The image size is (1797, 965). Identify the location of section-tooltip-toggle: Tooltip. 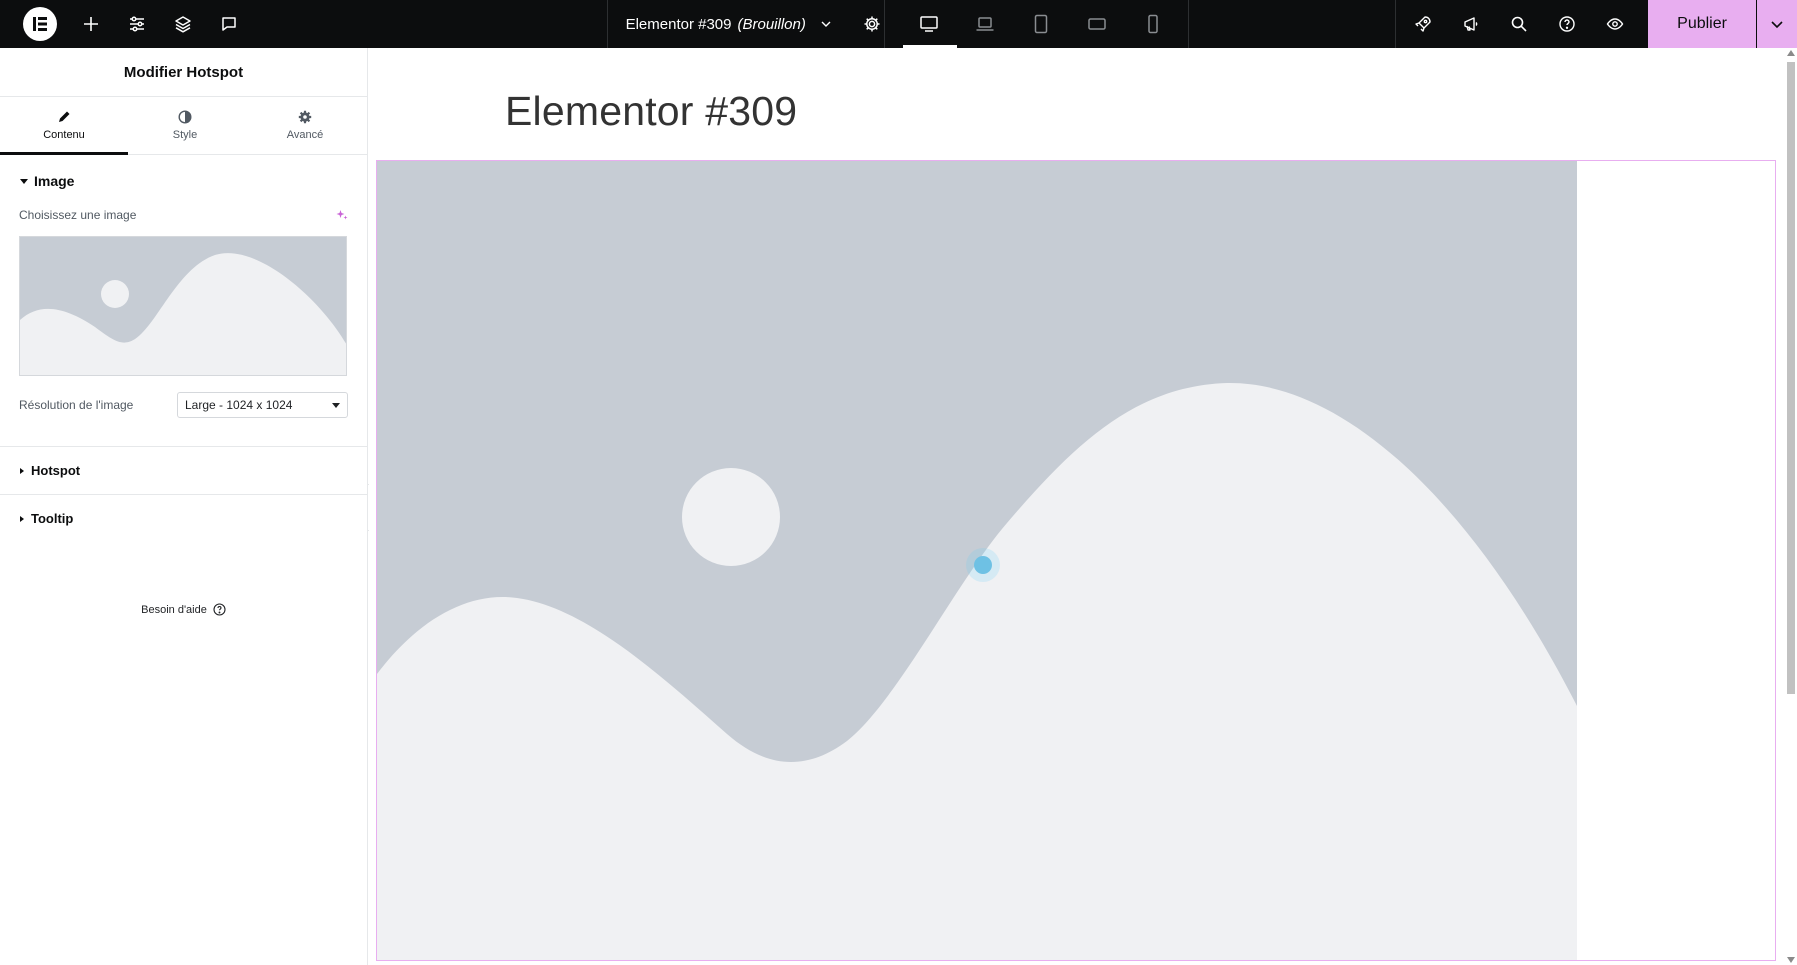
(183, 518).